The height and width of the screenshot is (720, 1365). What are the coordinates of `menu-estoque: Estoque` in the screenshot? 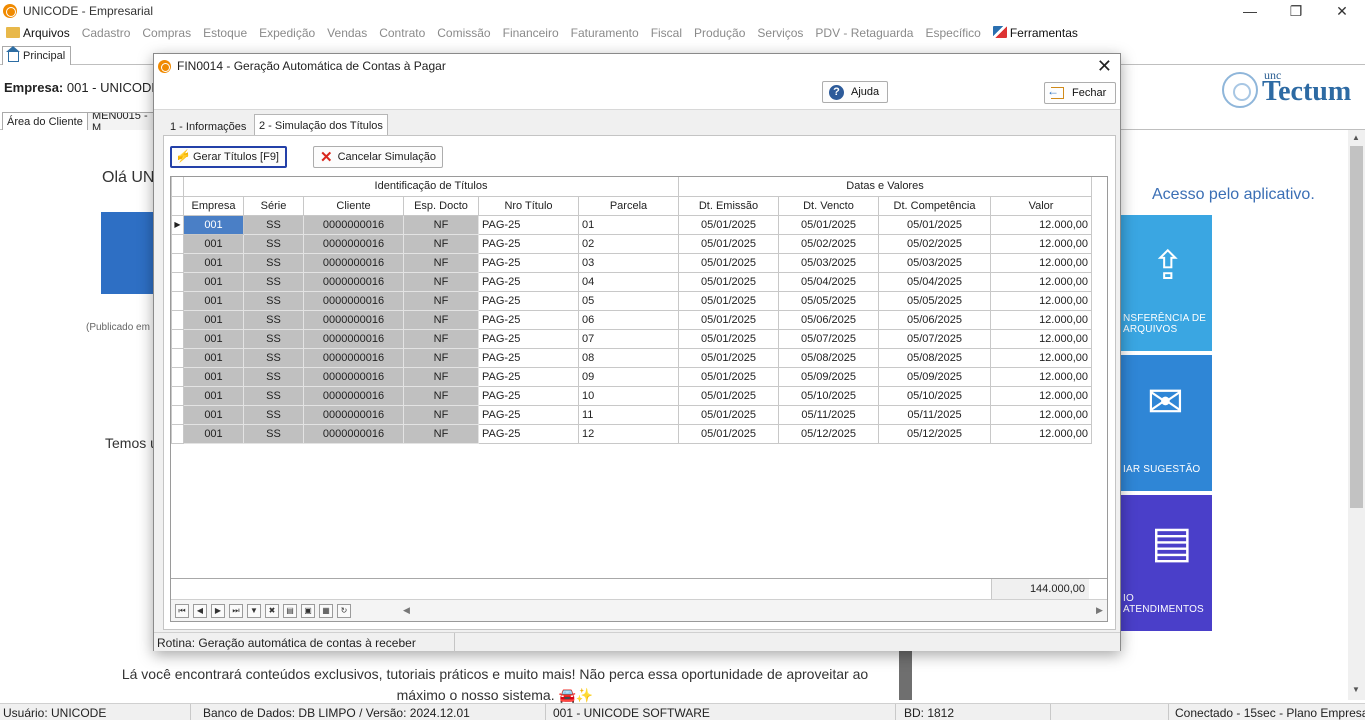 It's located at (225, 33).